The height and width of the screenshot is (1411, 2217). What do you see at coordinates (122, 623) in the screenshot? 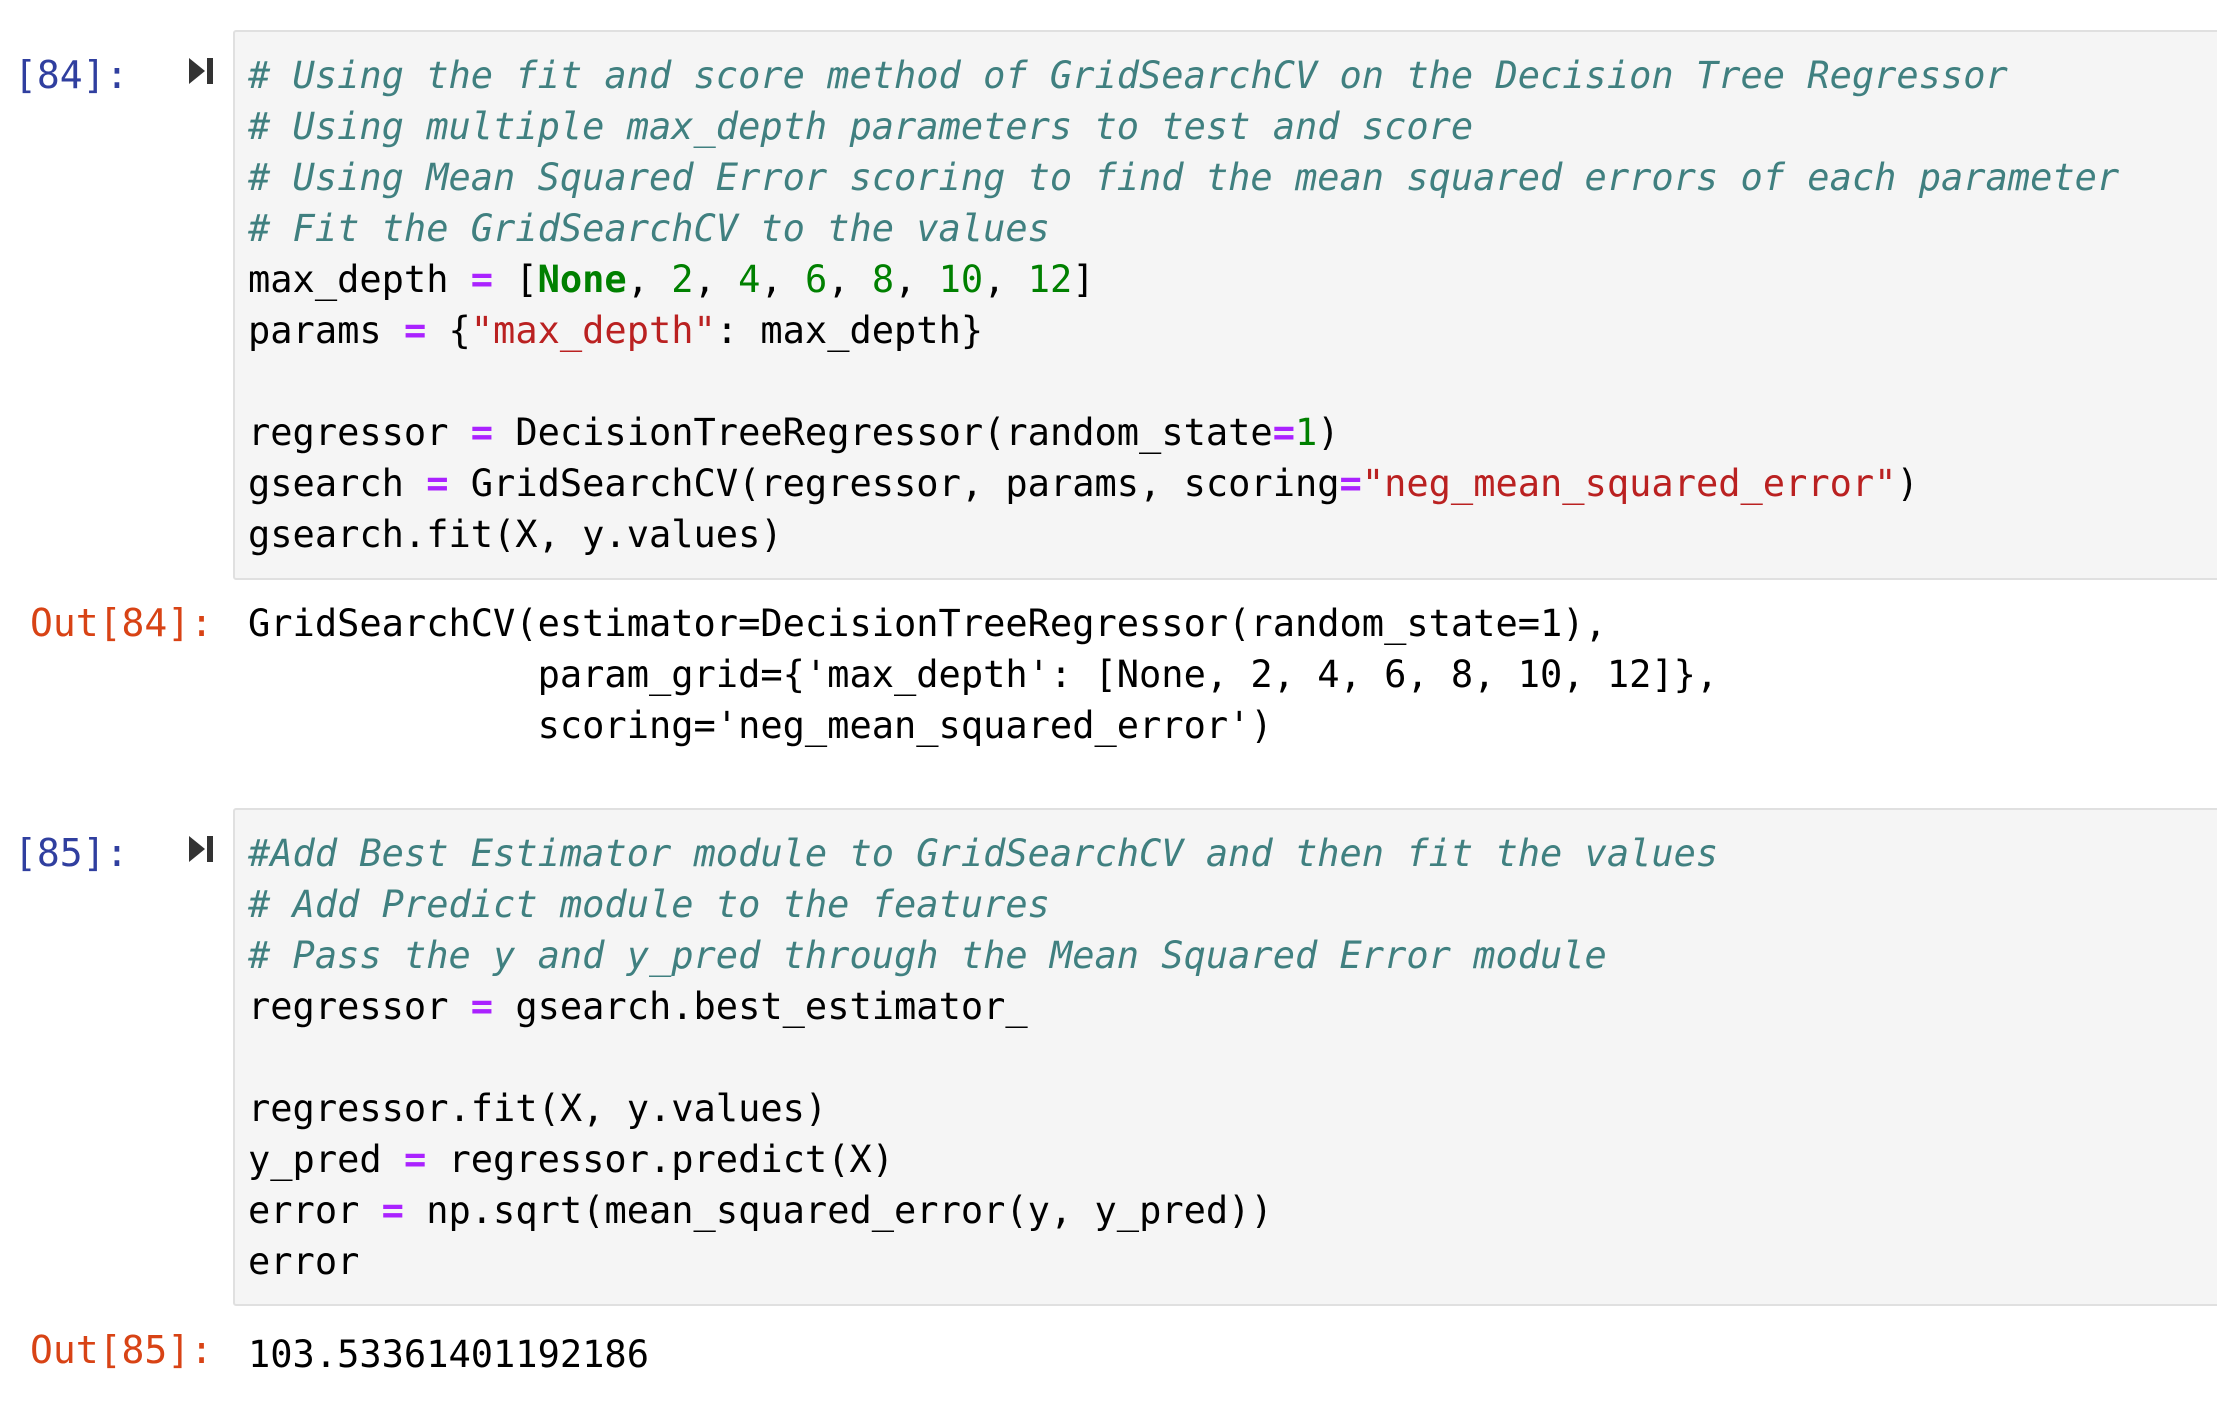
I see `output-prompt: Out[84]:` at bounding box center [122, 623].